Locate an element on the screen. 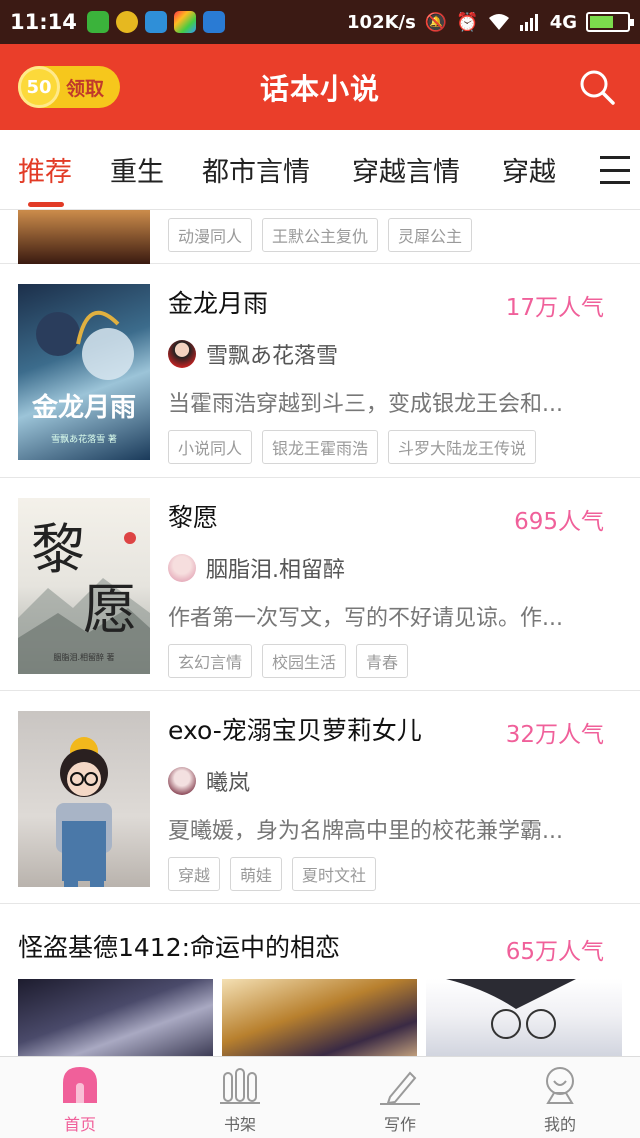 This screenshot has width=640, height=1138. tag: 灵犀公主 is located at coordinates (430, 235).